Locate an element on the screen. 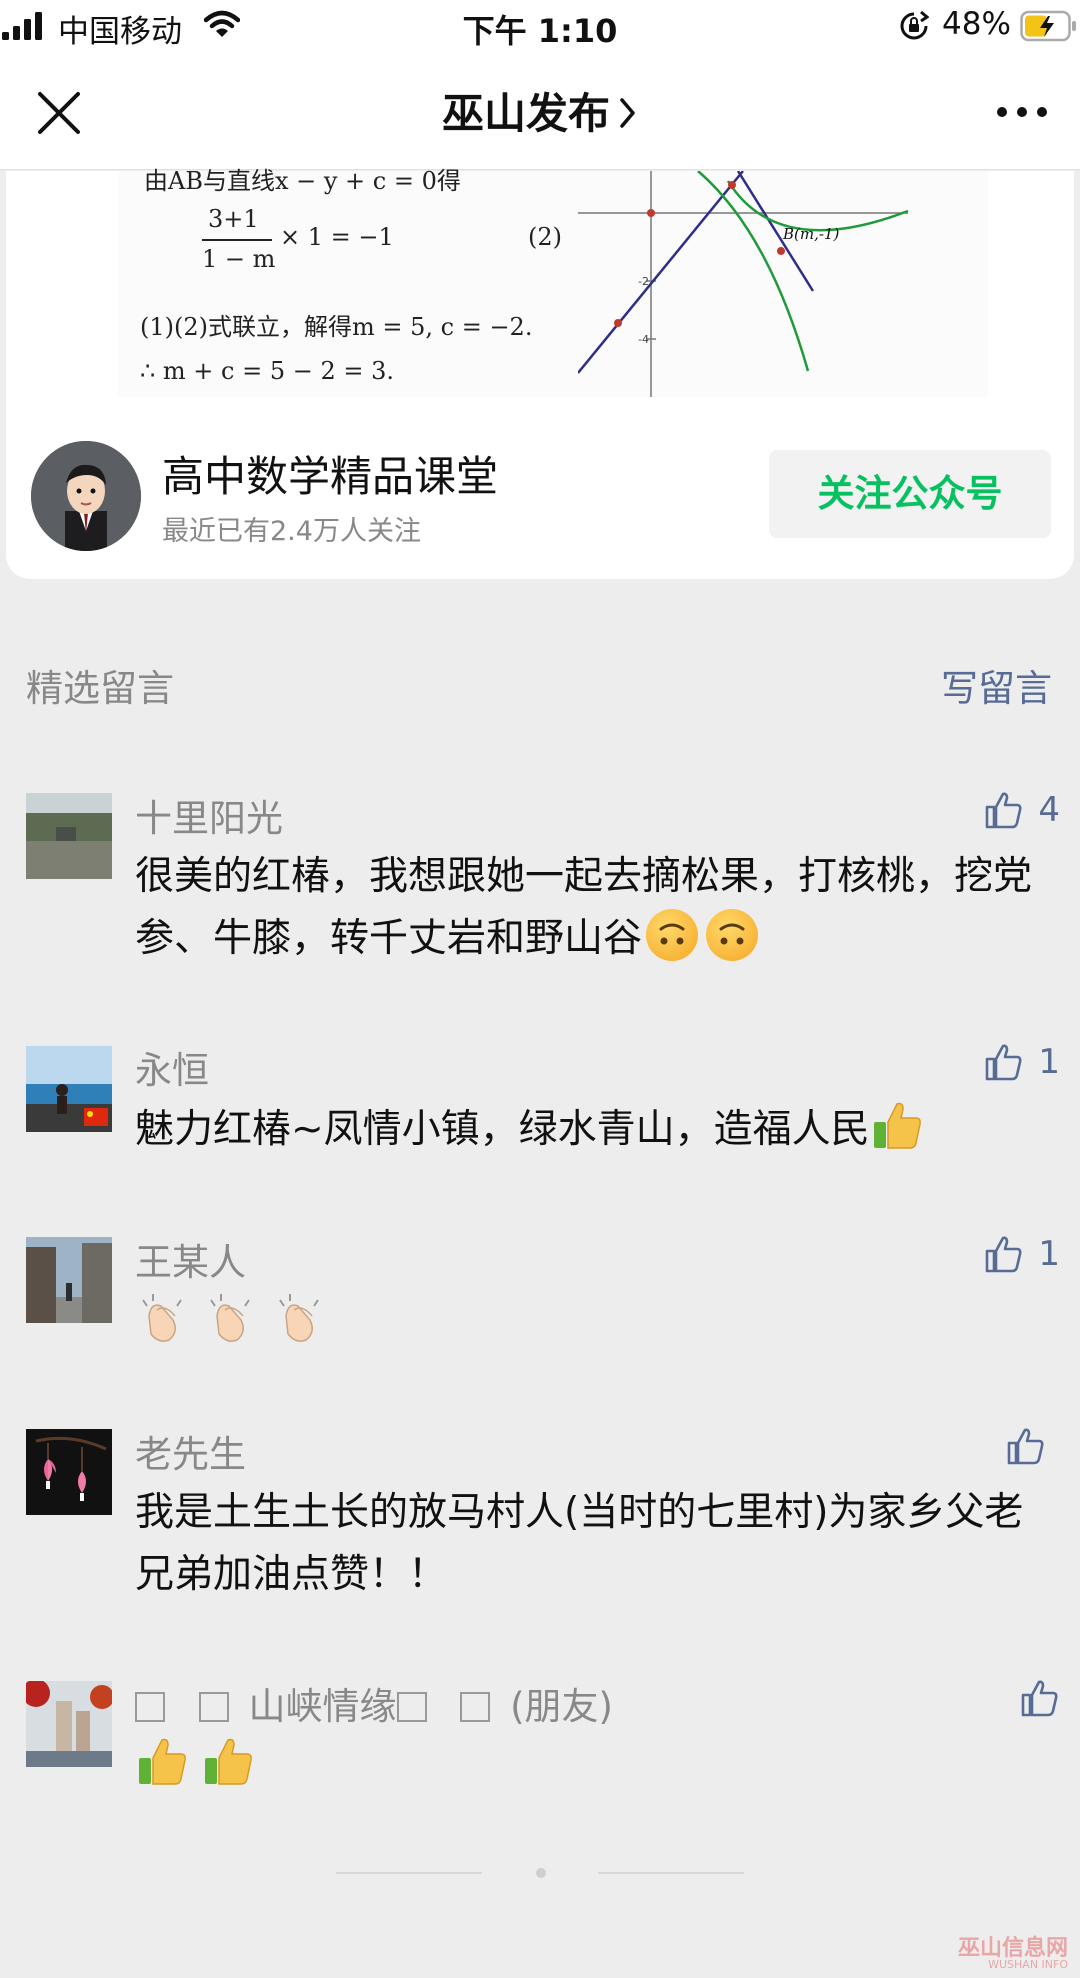  bleeding-heart-flower-avatar is located at coordinates (69, 1472).